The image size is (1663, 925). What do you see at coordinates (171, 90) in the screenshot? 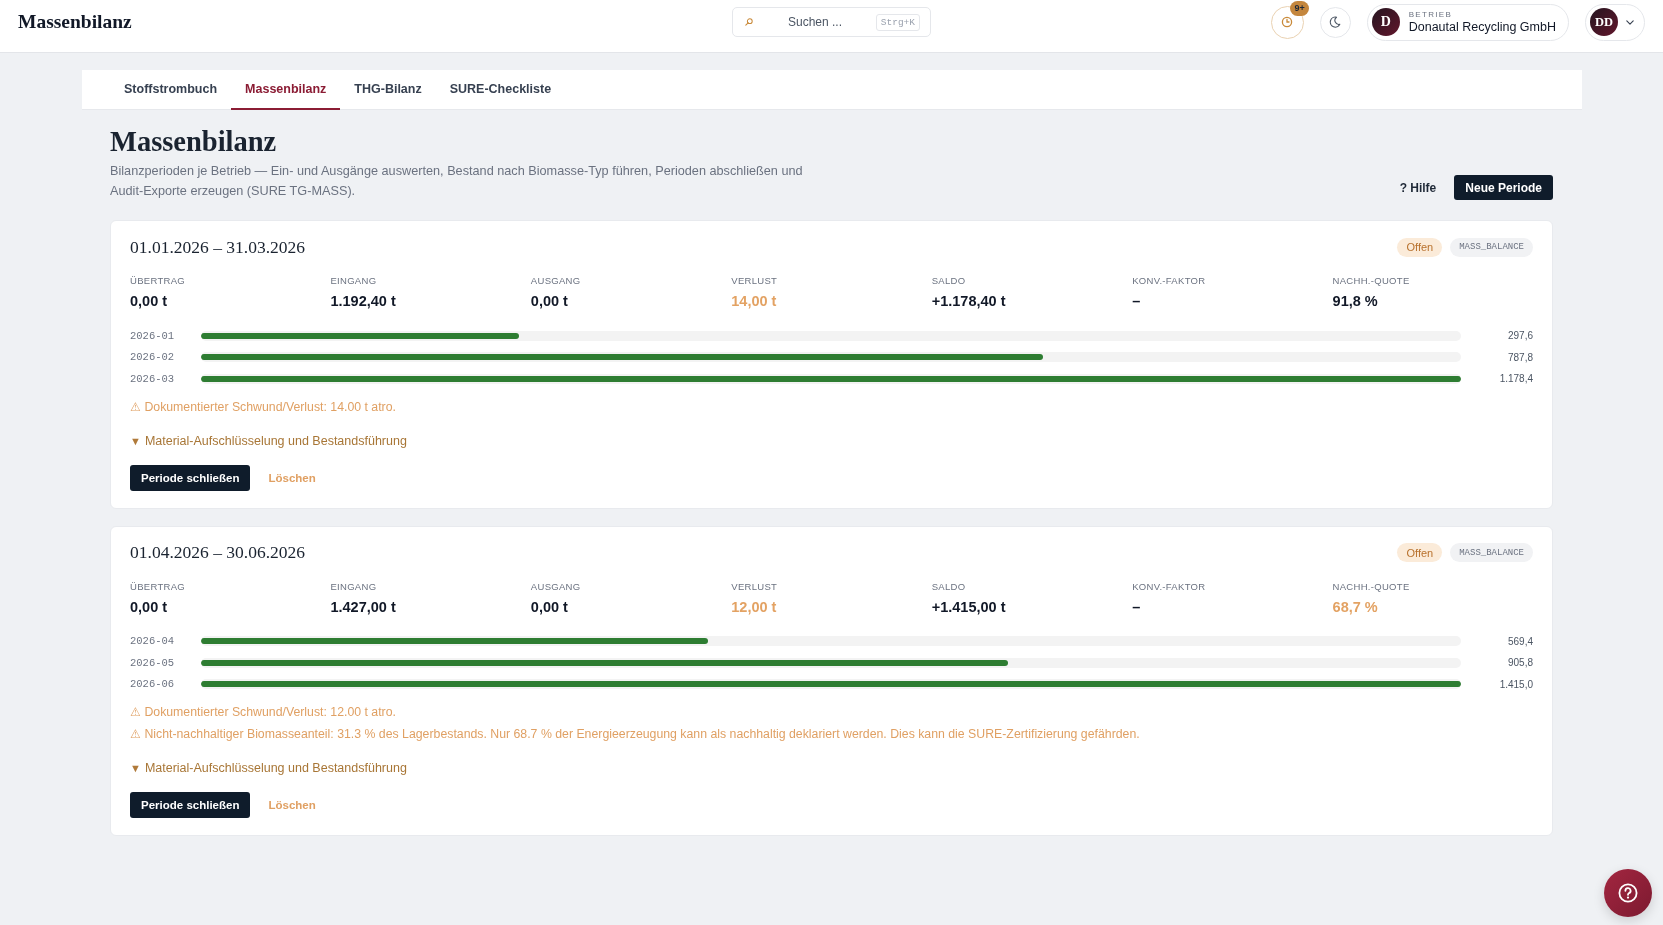
I see `tab: Stoffstrombuch` at bounding box center [171, 90].